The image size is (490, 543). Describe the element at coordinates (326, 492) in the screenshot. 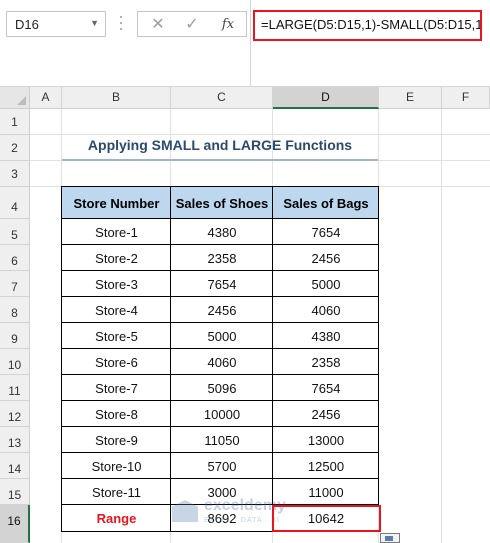

I see `table-cell: 11000` at that location.